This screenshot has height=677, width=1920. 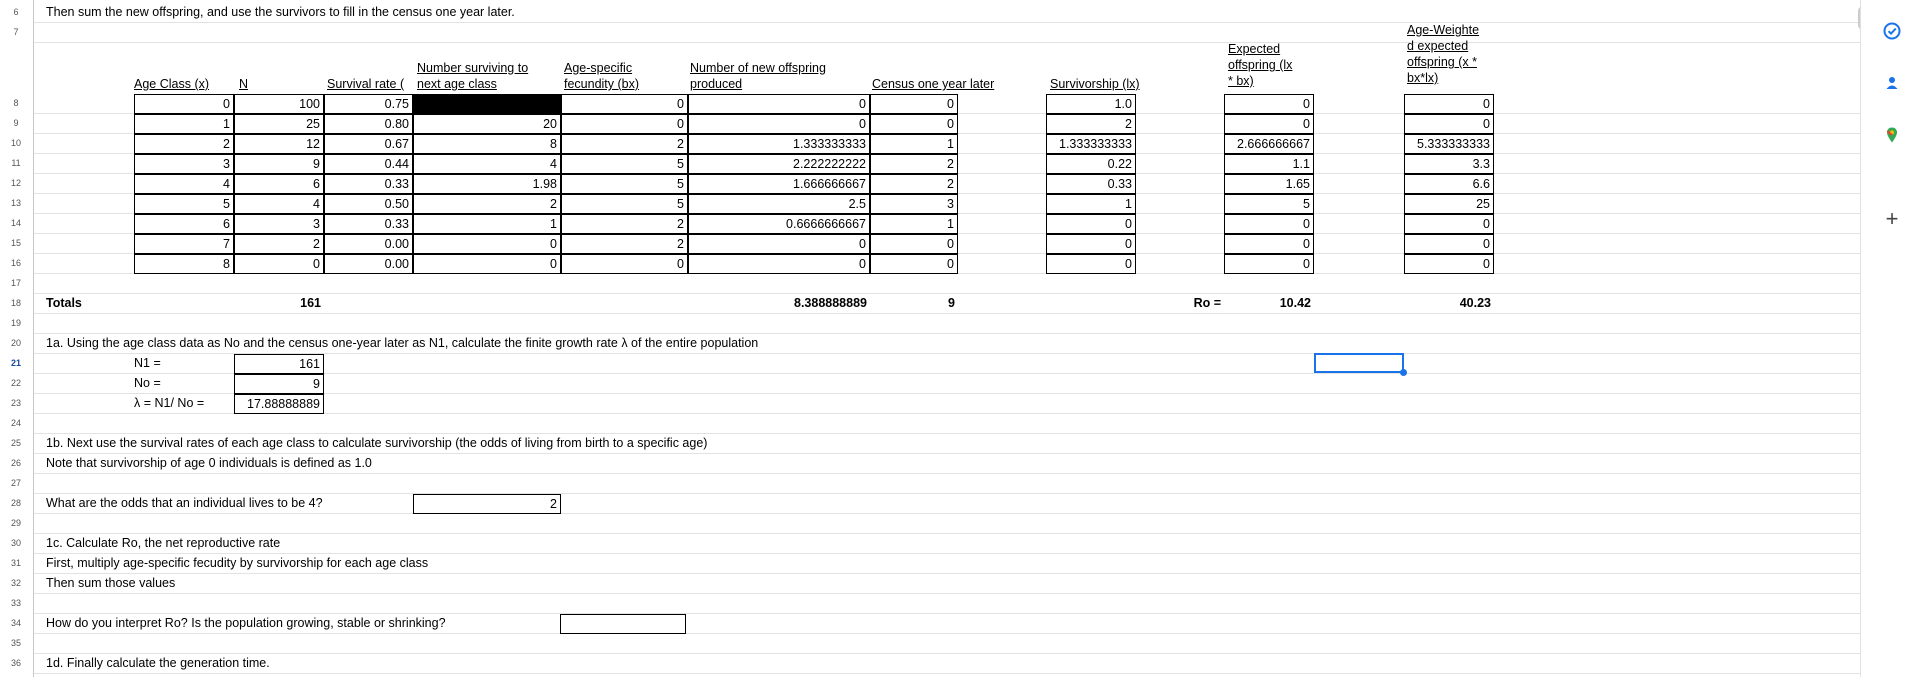 What do you see at coordinates (1091, 204) in the screenshot?
I see `table-cell-lx: 1` at bounding box center [1091, 204].